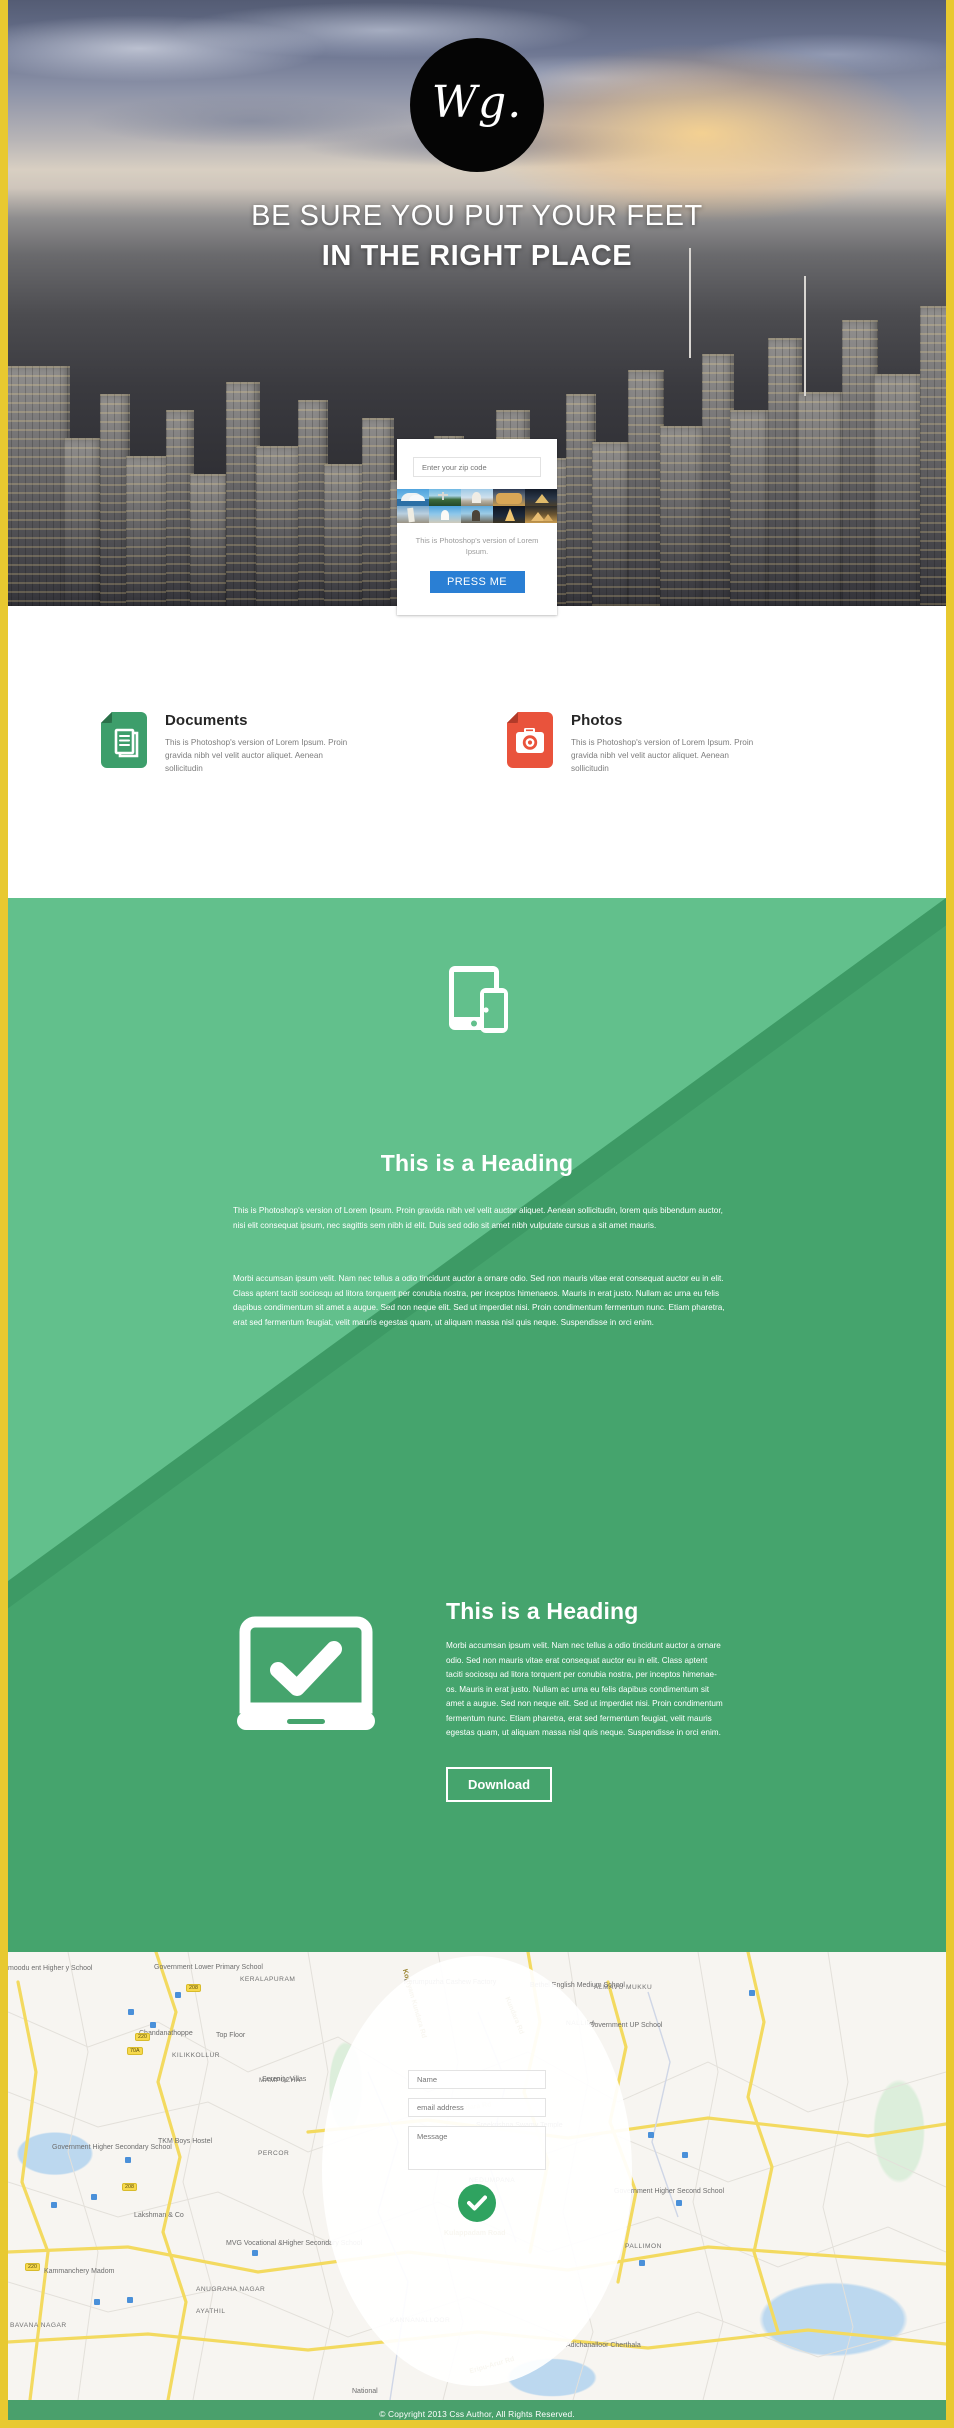 This screenshot has height=2428, width=954. Describe the element at coordinates (413, 514) in the screenshot. I see `thumbnail-leaning-tower-of-pisa` at that location.